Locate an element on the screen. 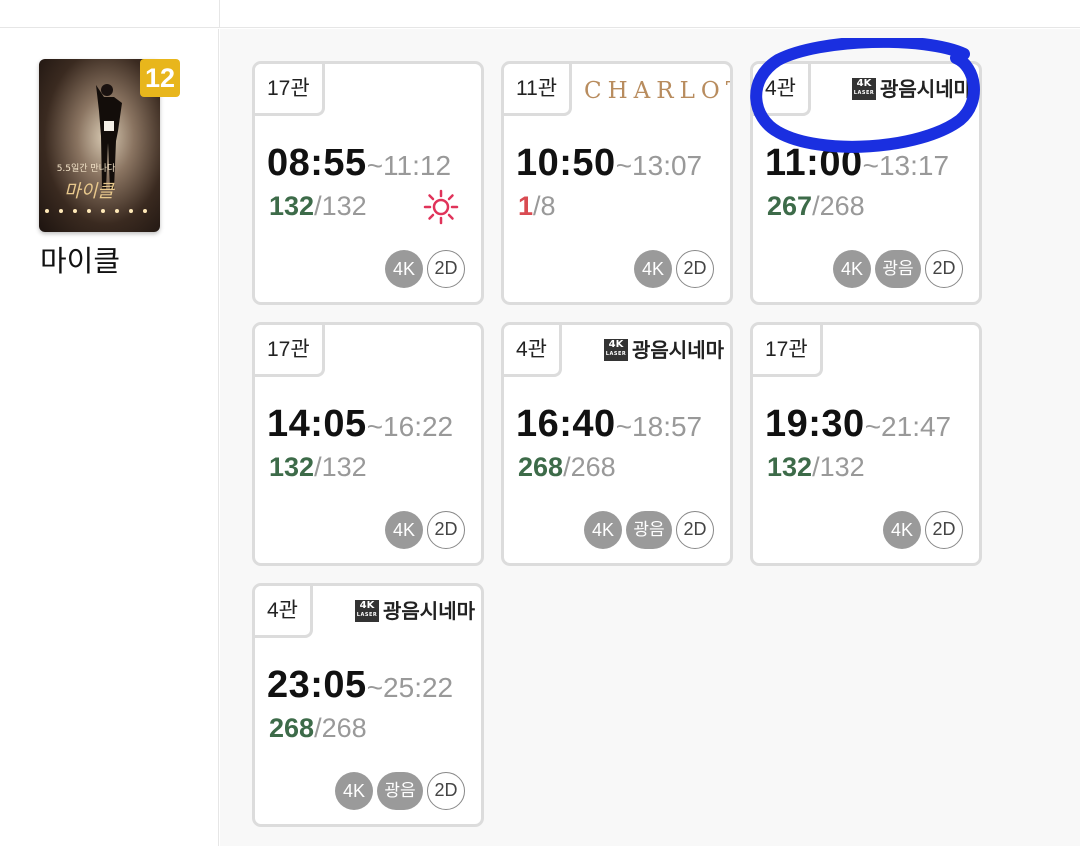 The width and height of the screenshot is (1080, 846). start-time: 11:00 is located at coordinates (814, 163).